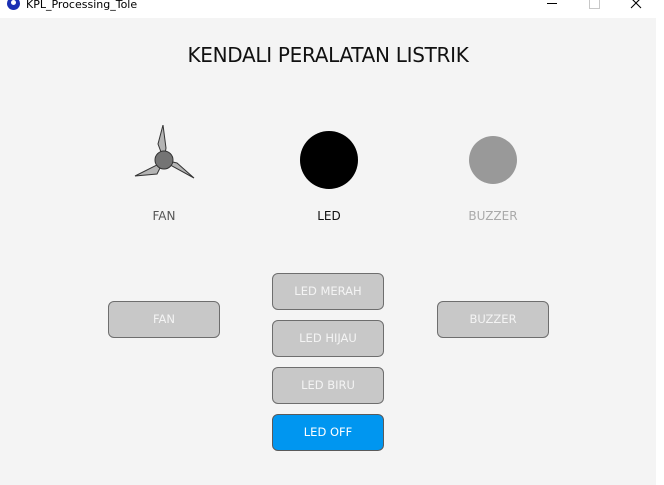 The width and height of the screenshot is (664, 485). I want to click on led-label: LED, so click(329, 216).